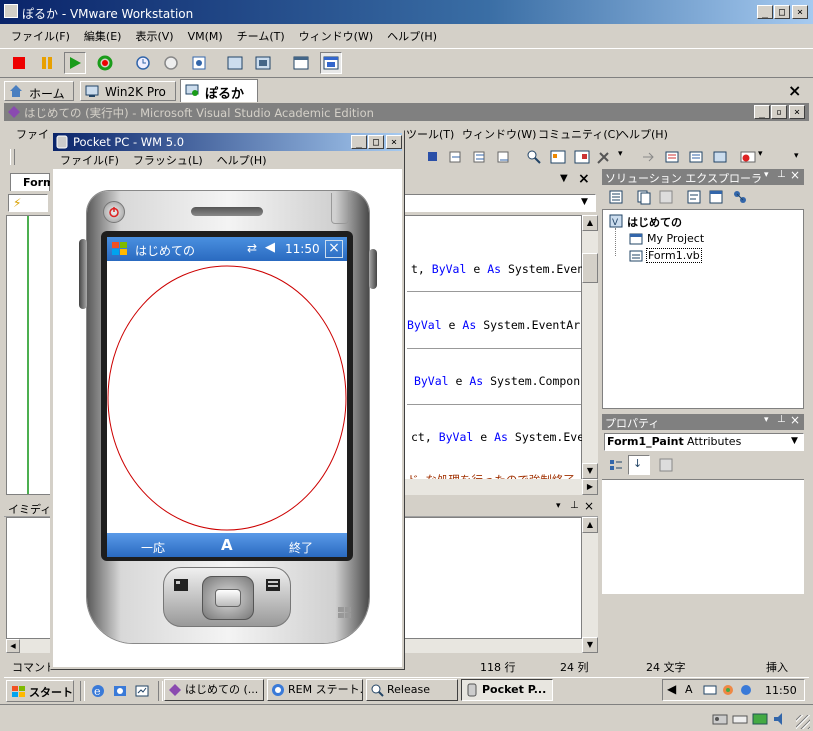  I want to click on outlook-icon, so click(120, 691).